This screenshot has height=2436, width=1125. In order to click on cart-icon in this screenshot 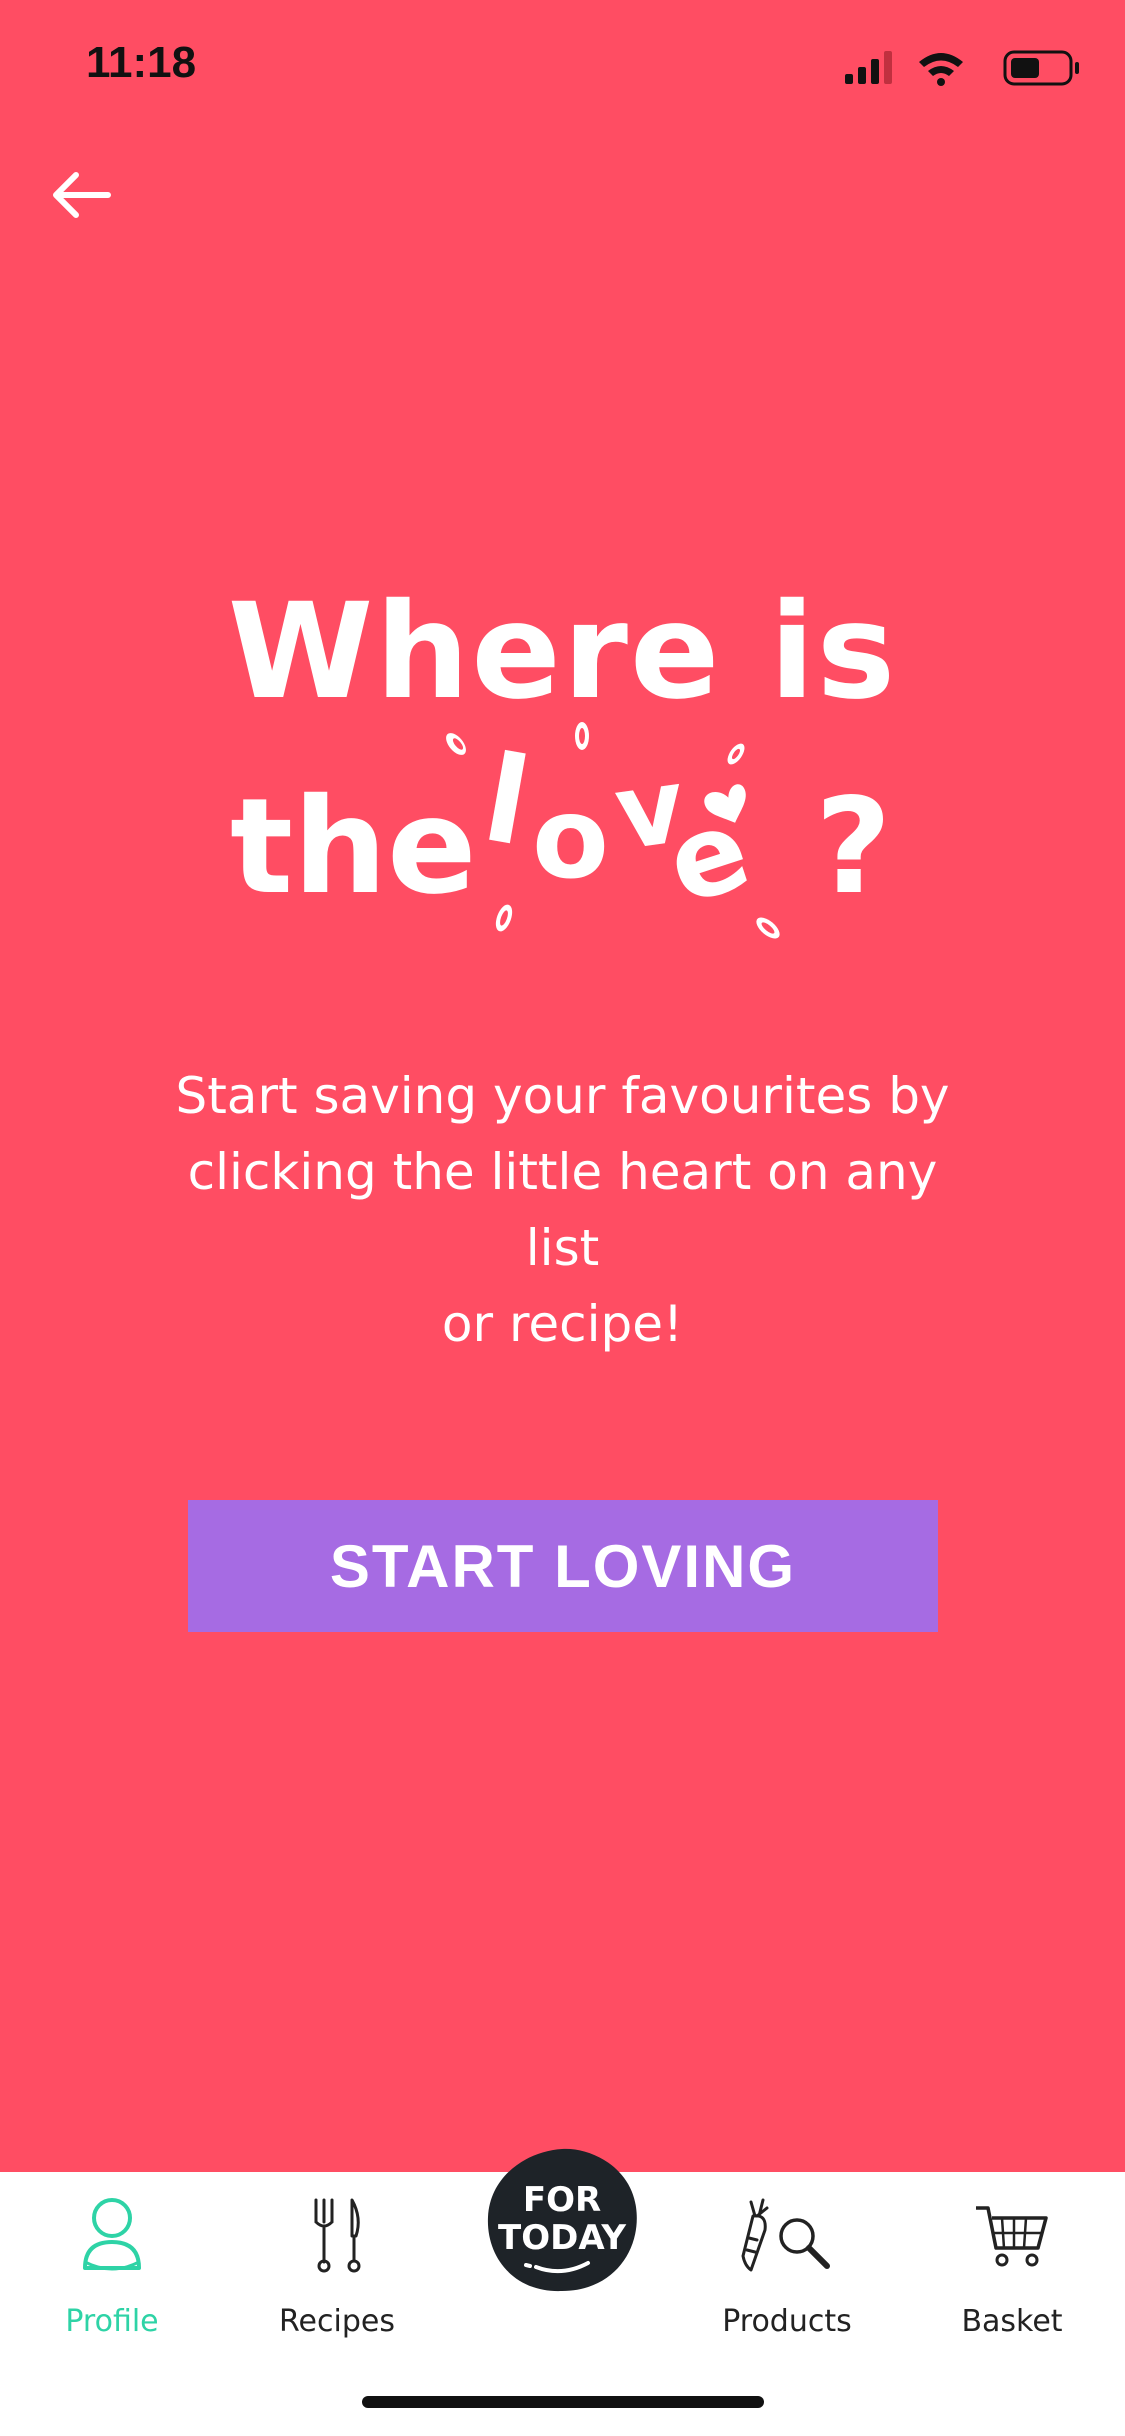, I will do `click(1012, 2236)`.